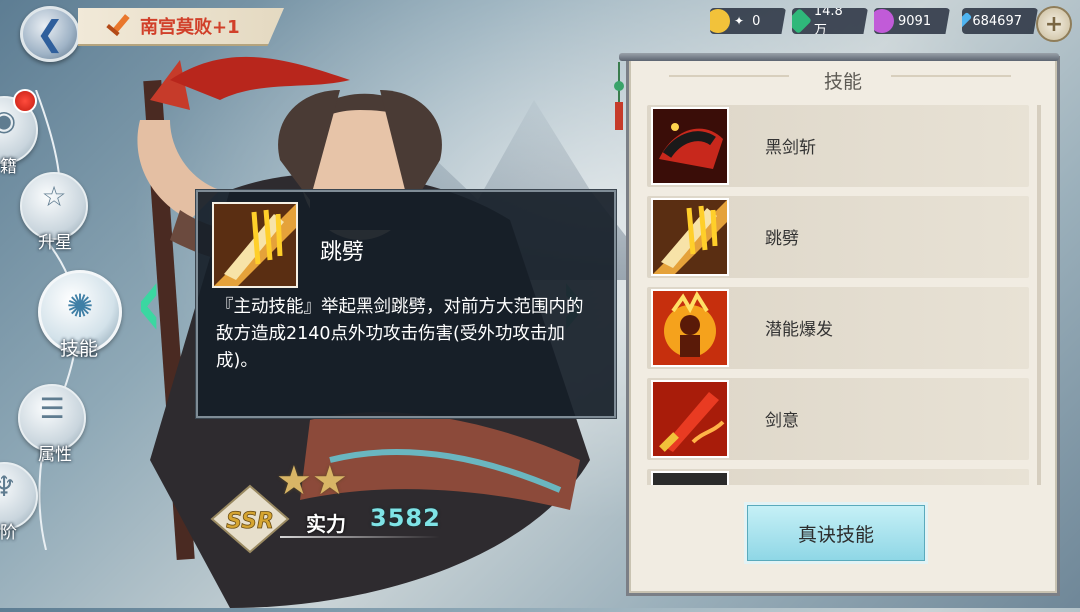 This screenshot has height=612, width=1080. I want to click on panel-title: 技能, so click(842, 82).